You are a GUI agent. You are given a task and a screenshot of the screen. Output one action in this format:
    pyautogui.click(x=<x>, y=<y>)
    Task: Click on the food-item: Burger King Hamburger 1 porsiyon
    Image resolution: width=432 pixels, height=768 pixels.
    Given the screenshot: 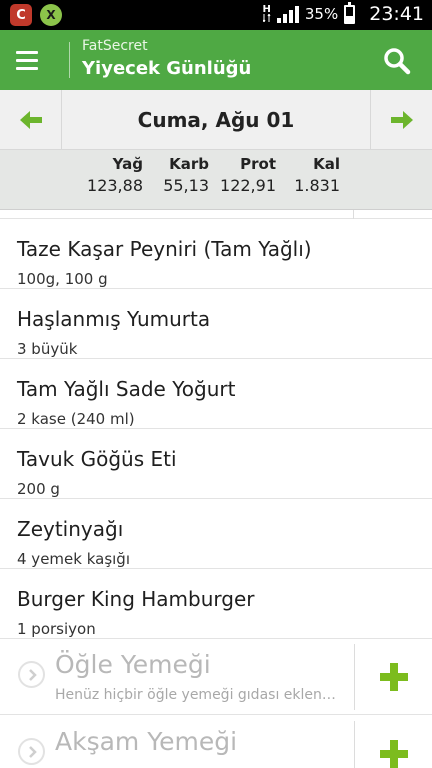 What is the action you would take?
    pyautogui.click(x=216, y=604)
    